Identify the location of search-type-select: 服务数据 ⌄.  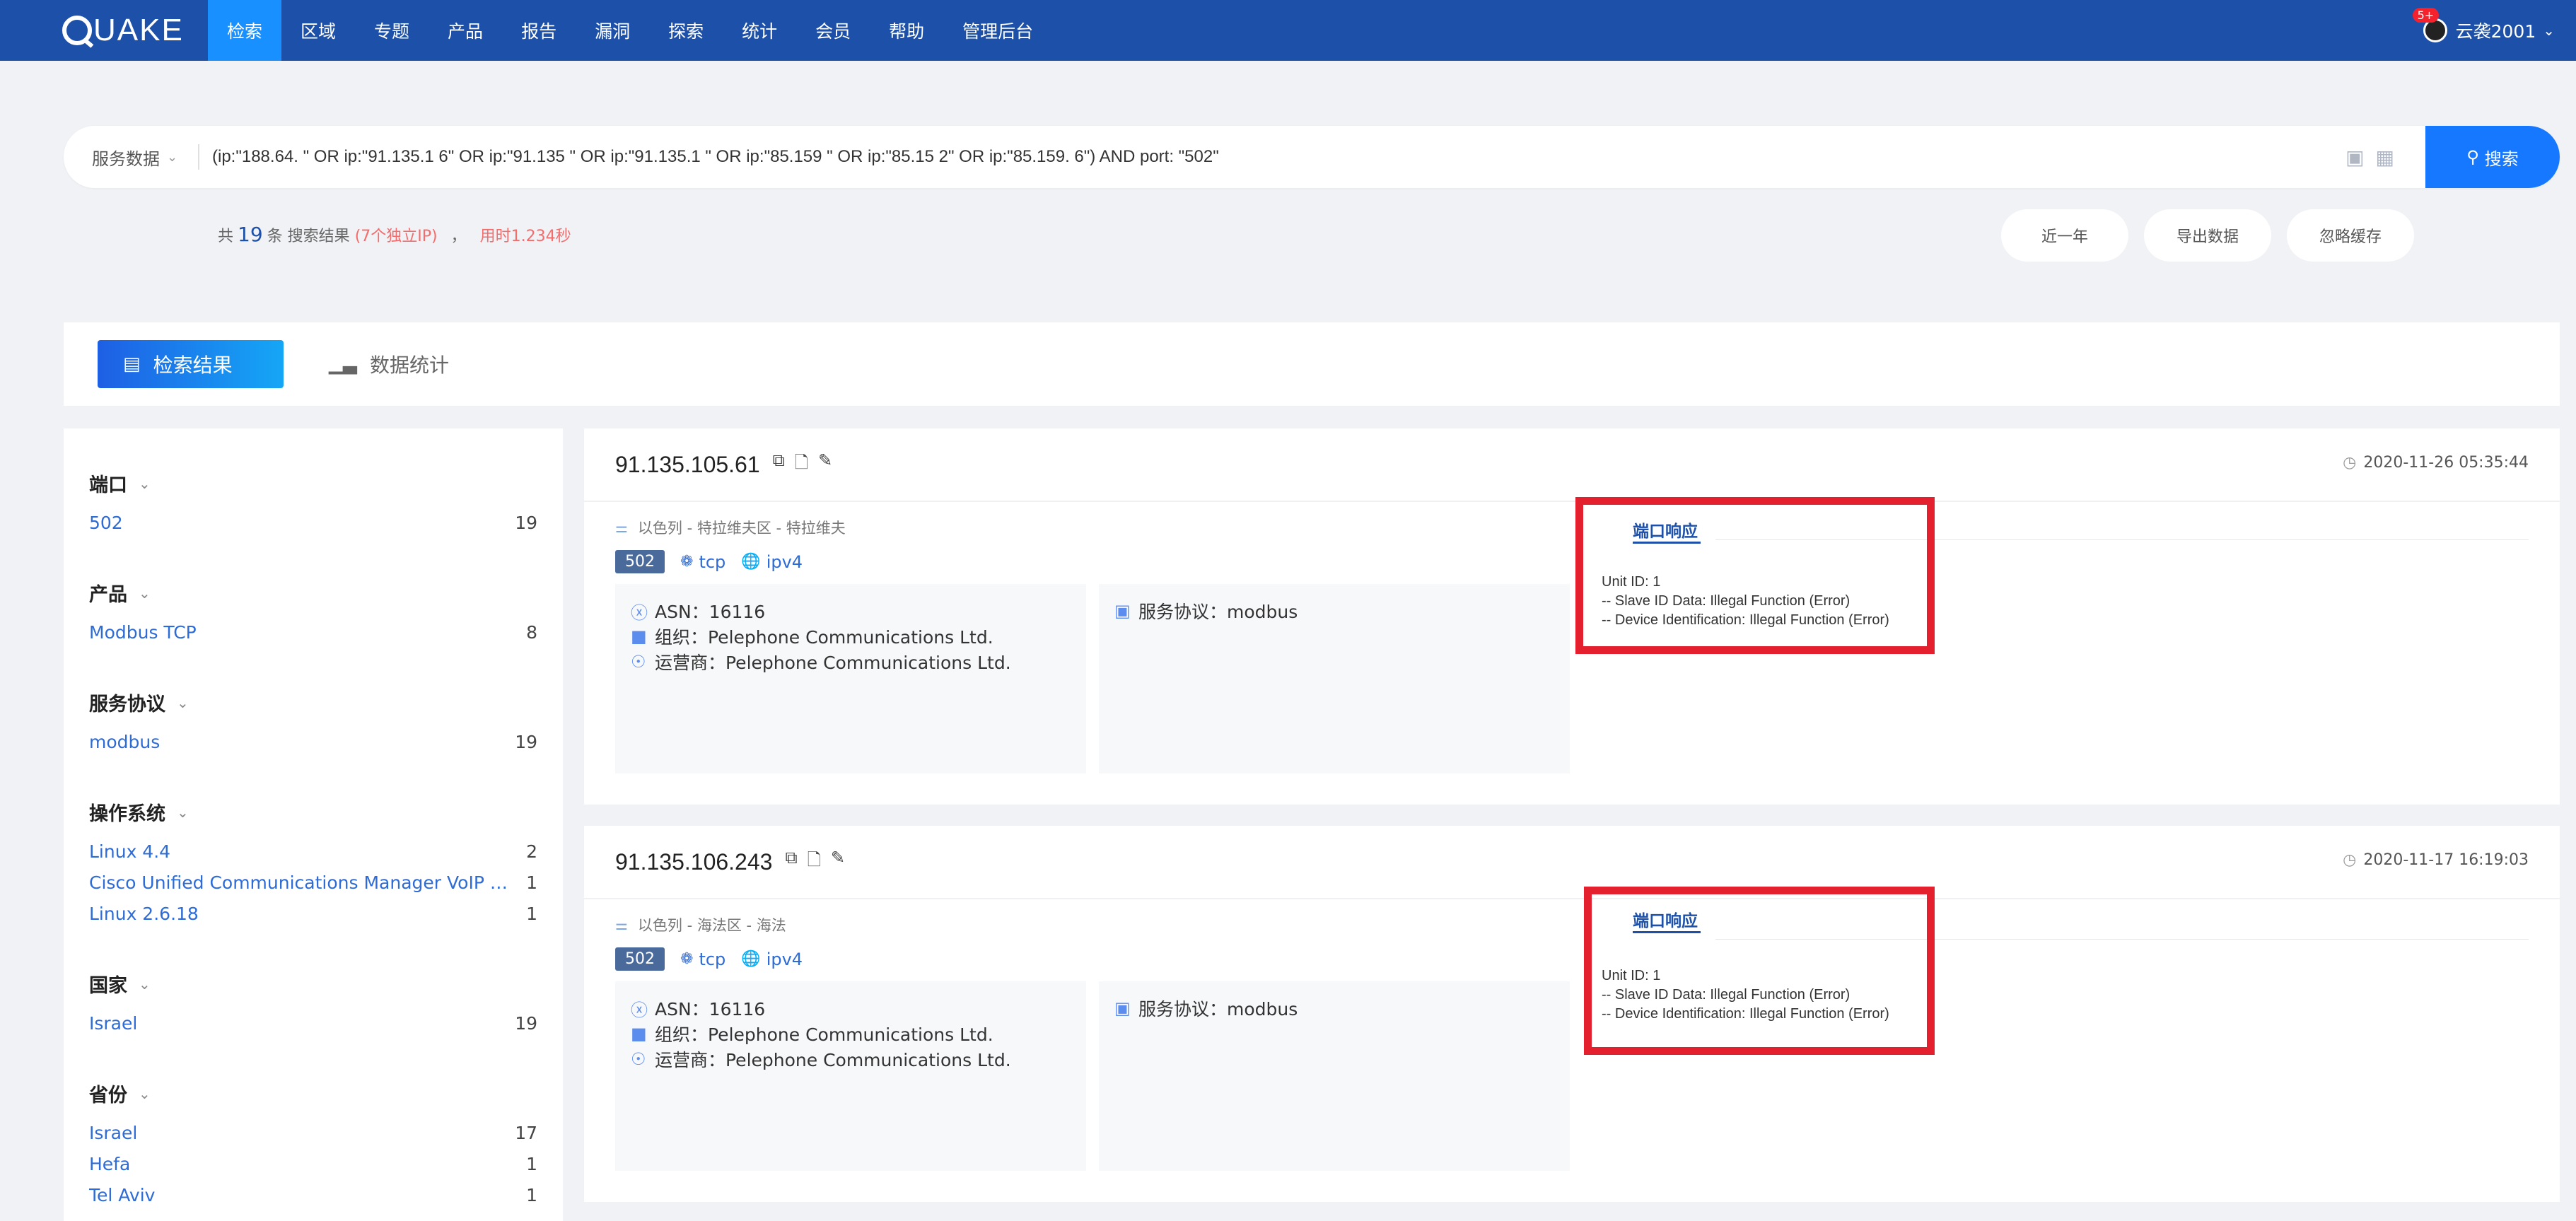
(131, 157).